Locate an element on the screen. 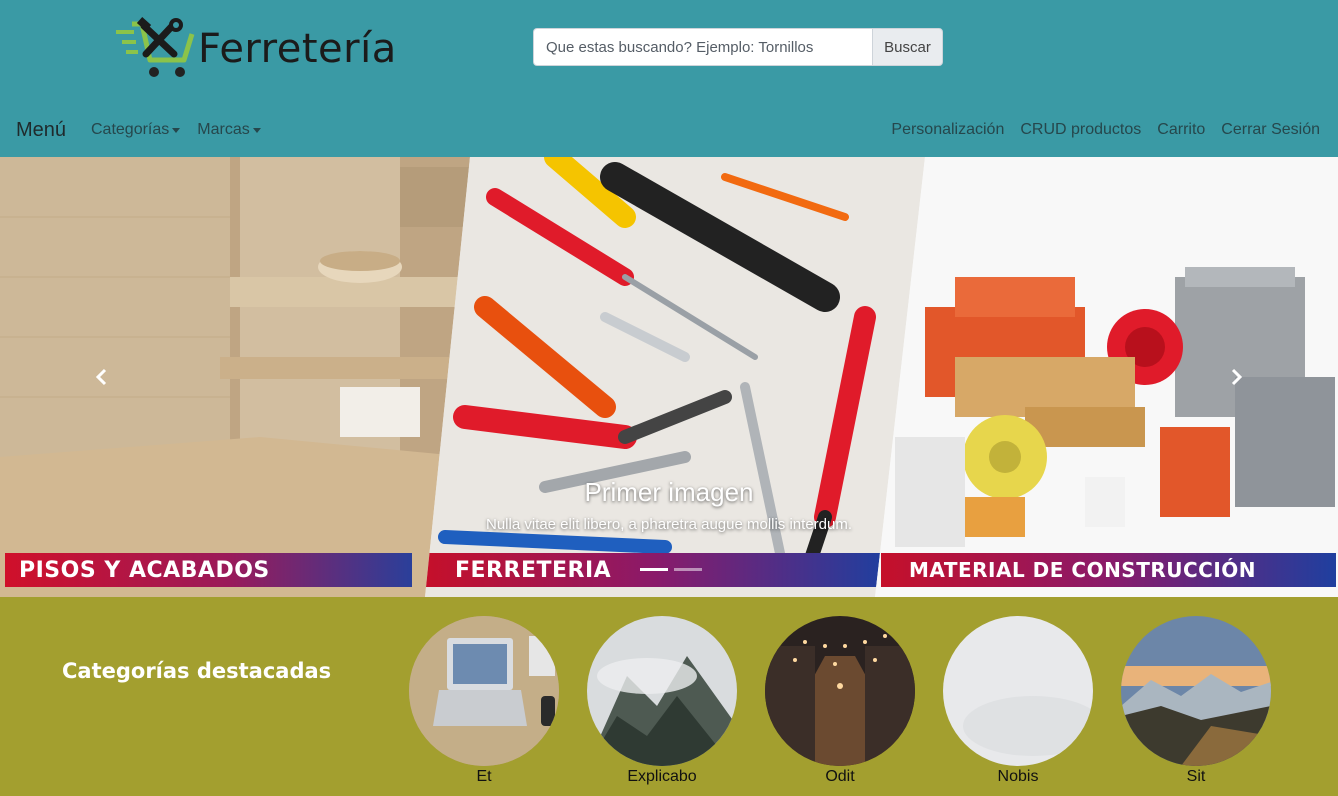 The image size is (1338, 796). search-form: Buscar is located at coordinates (738, 47).